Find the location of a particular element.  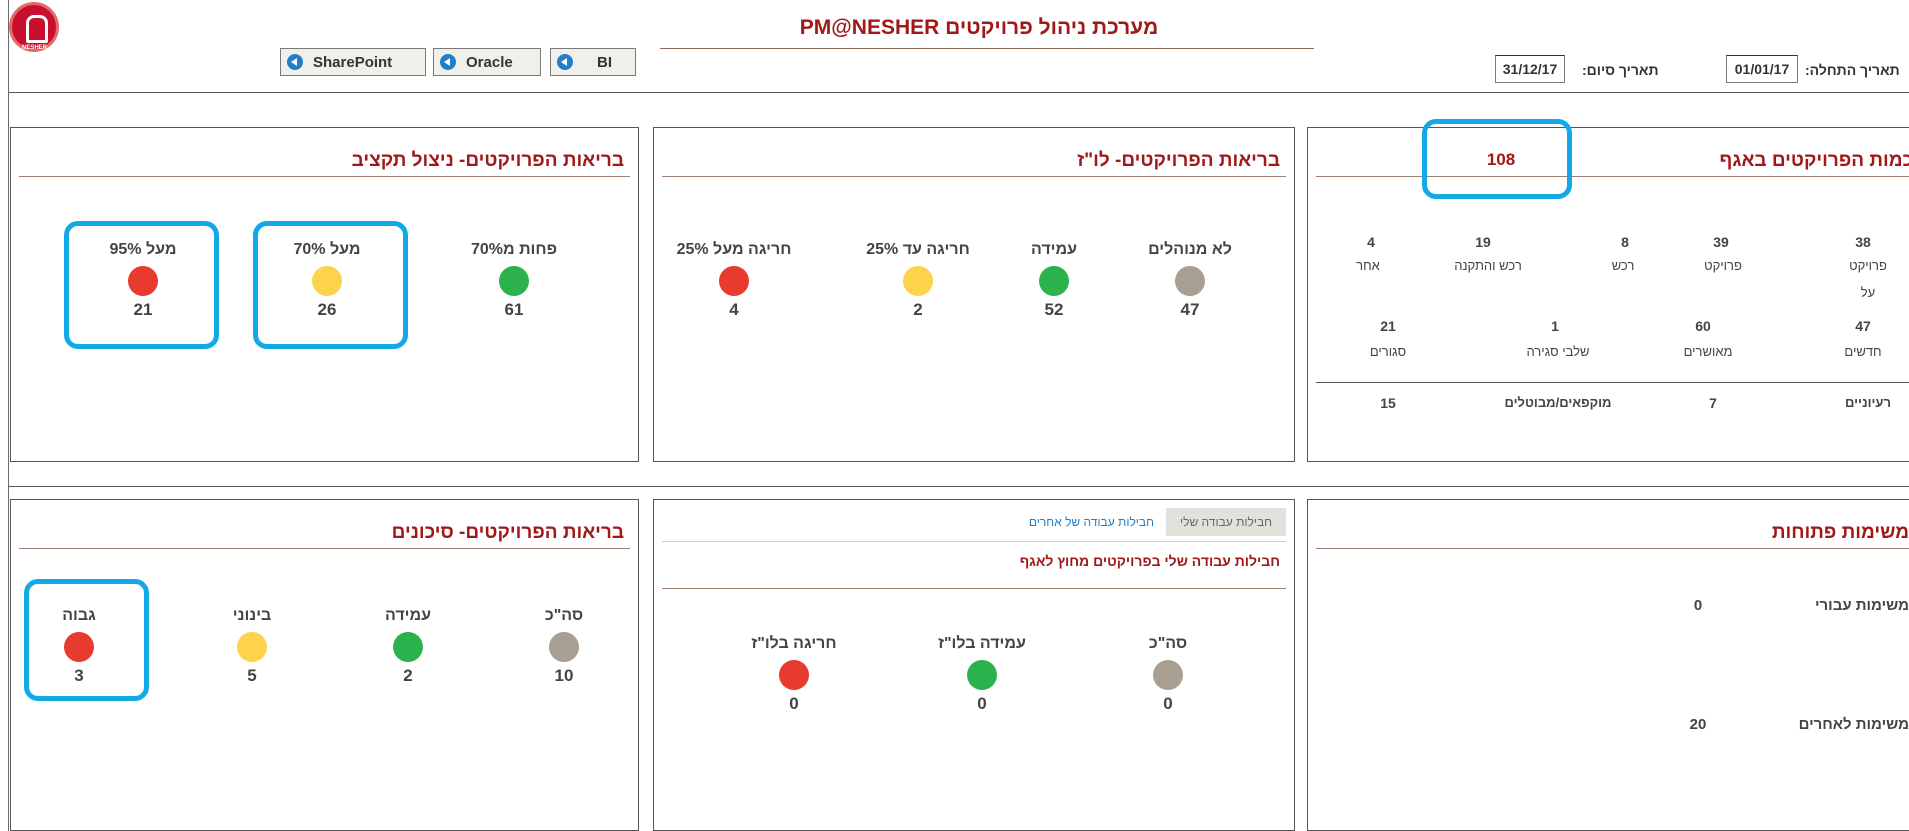

panel-title: משימות פתוחות is located at coordinates (1840, 532).